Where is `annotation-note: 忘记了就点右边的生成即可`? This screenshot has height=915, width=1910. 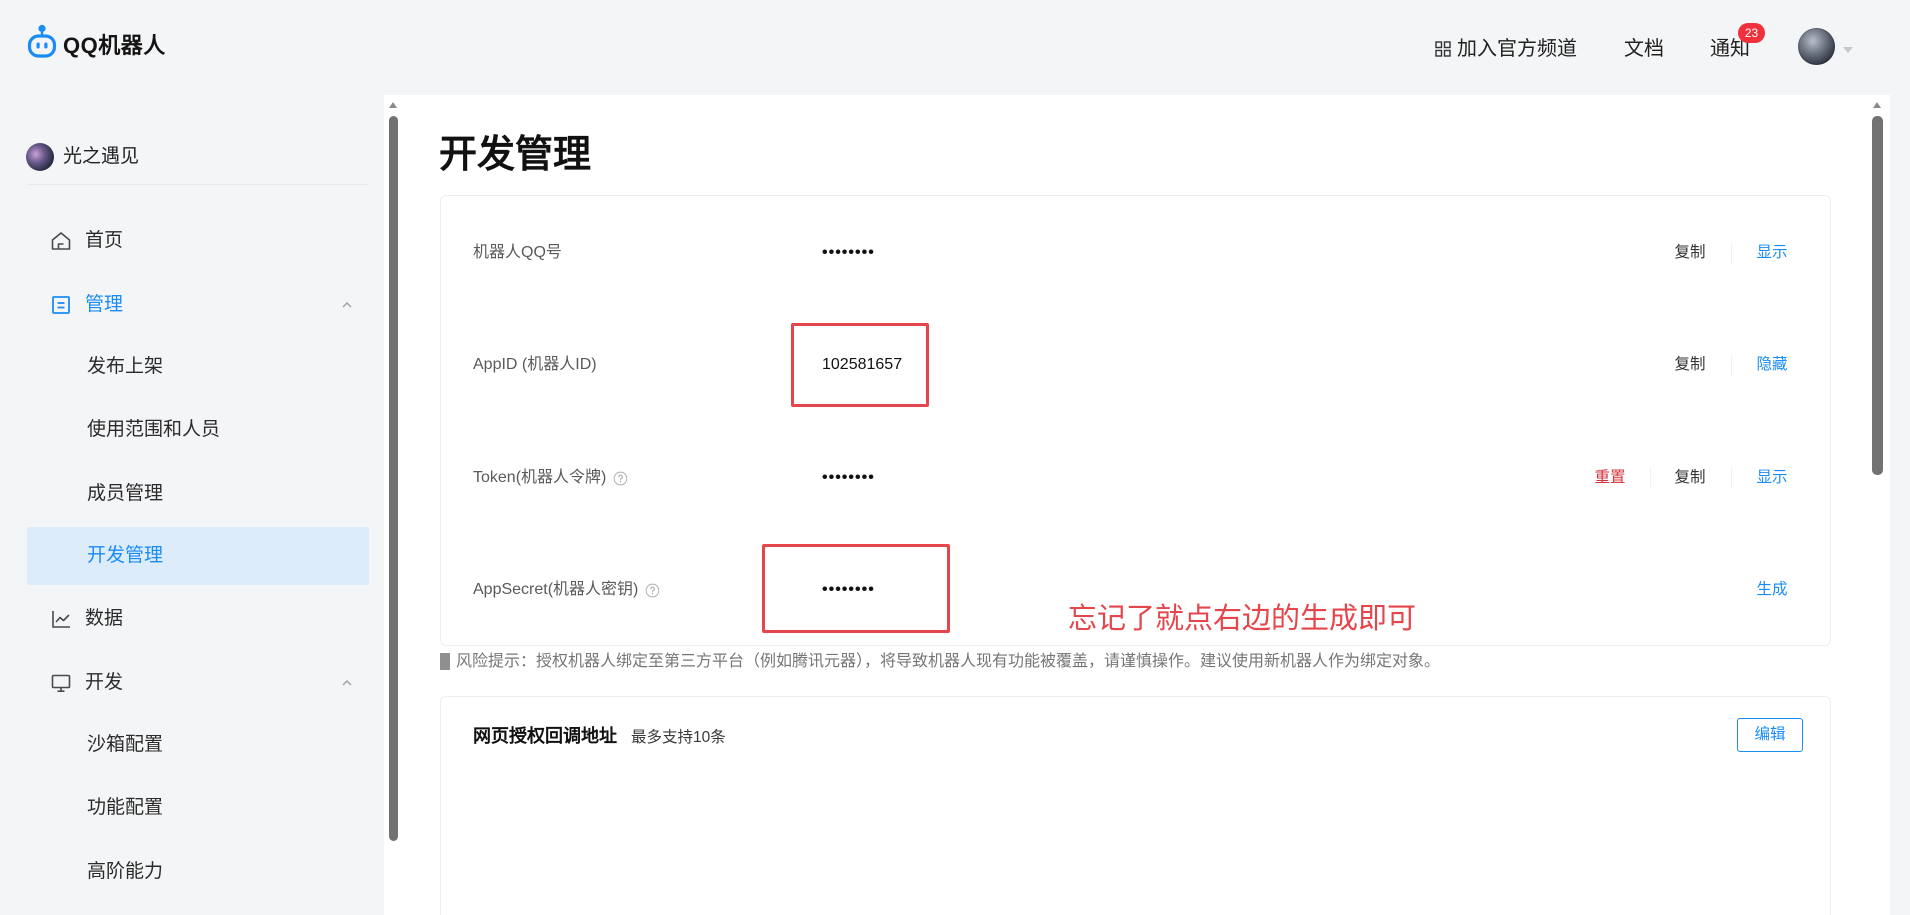
annotation-note: 忘记了就点右边的生成即可 is located at coordinates (1242, 619).